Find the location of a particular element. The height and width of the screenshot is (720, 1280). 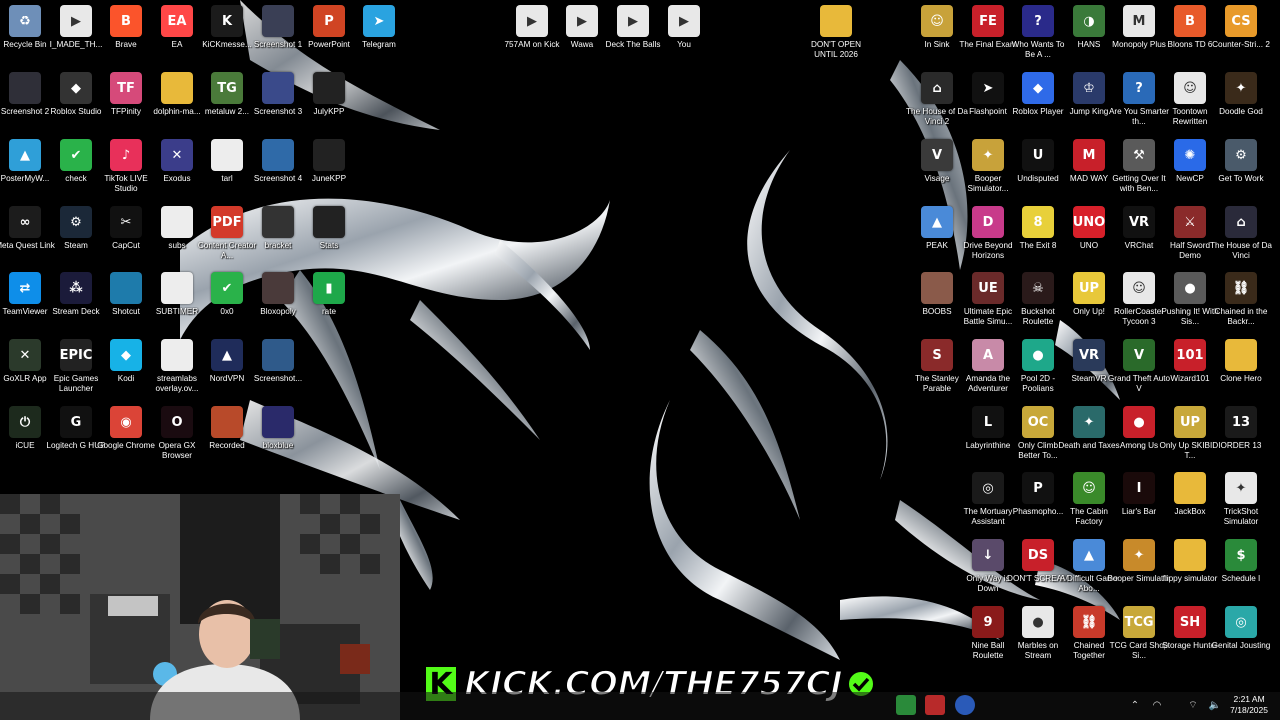

game-icon: ⚔ is located at coordinates (1190, 222).